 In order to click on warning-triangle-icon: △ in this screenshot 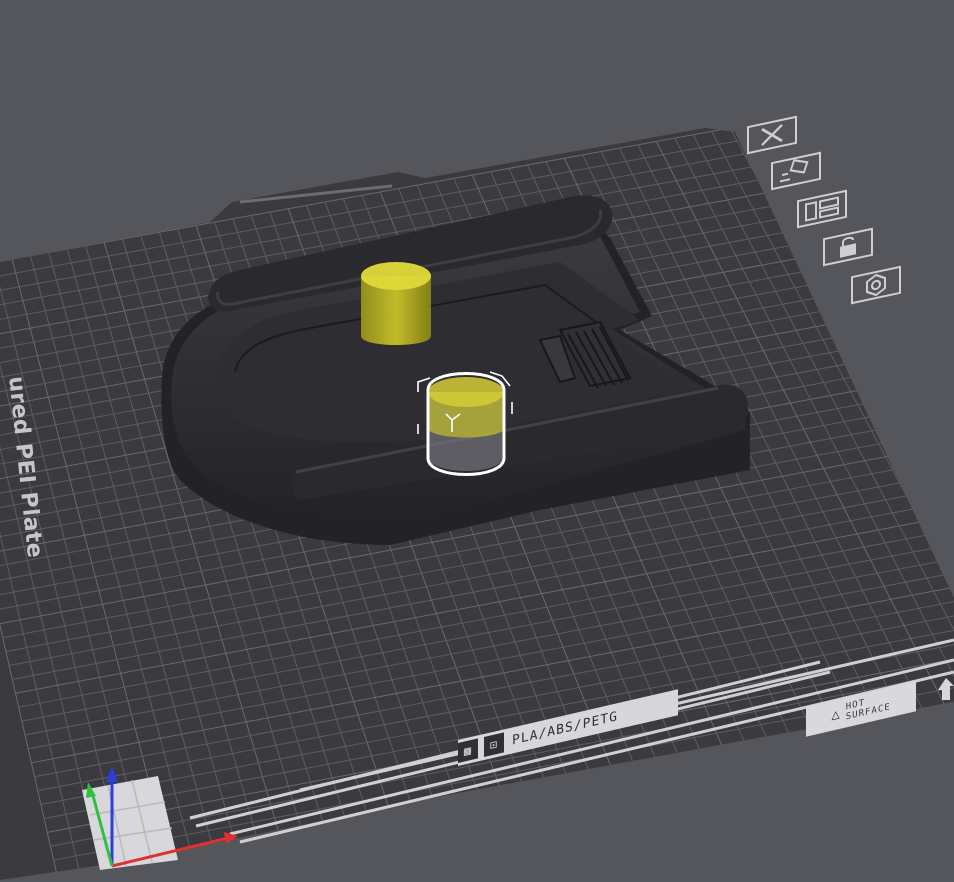, I will do `click(835, 714)`.